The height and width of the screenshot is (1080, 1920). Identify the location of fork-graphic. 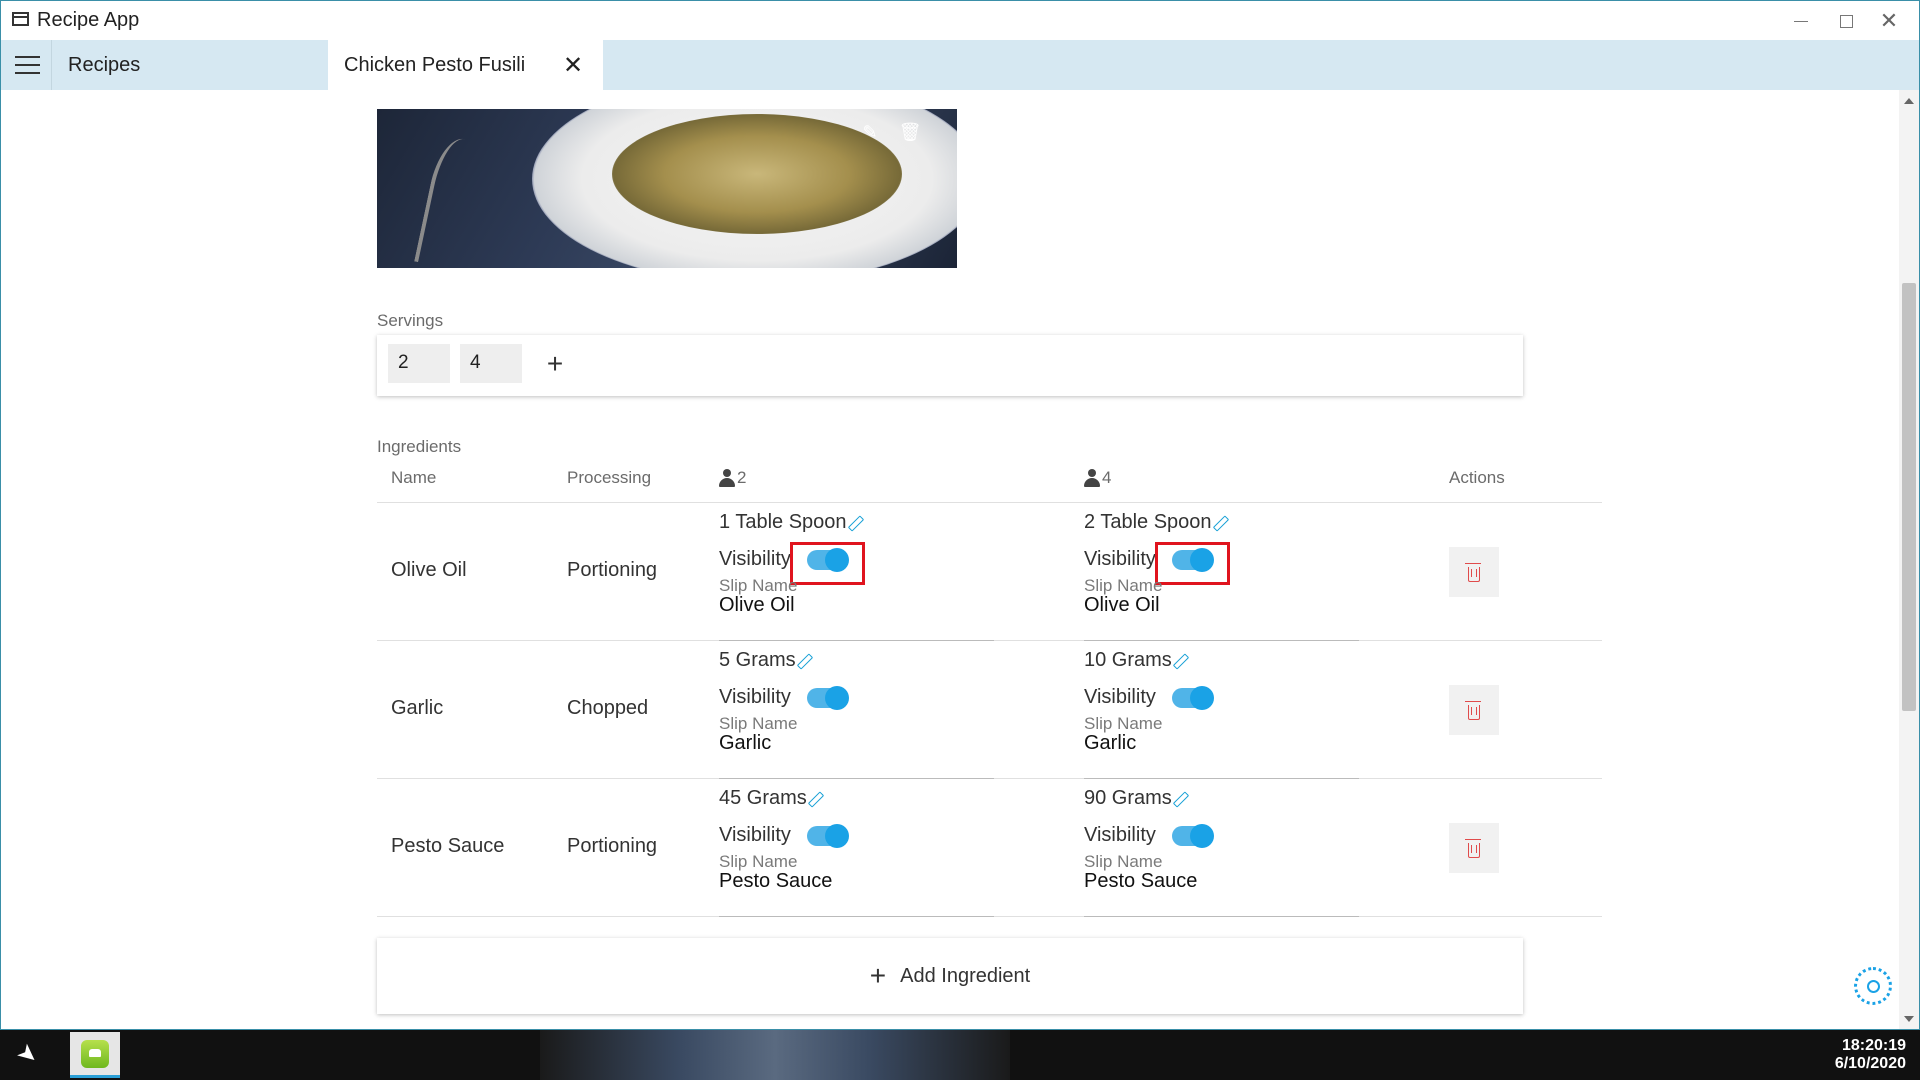
(457, 201).